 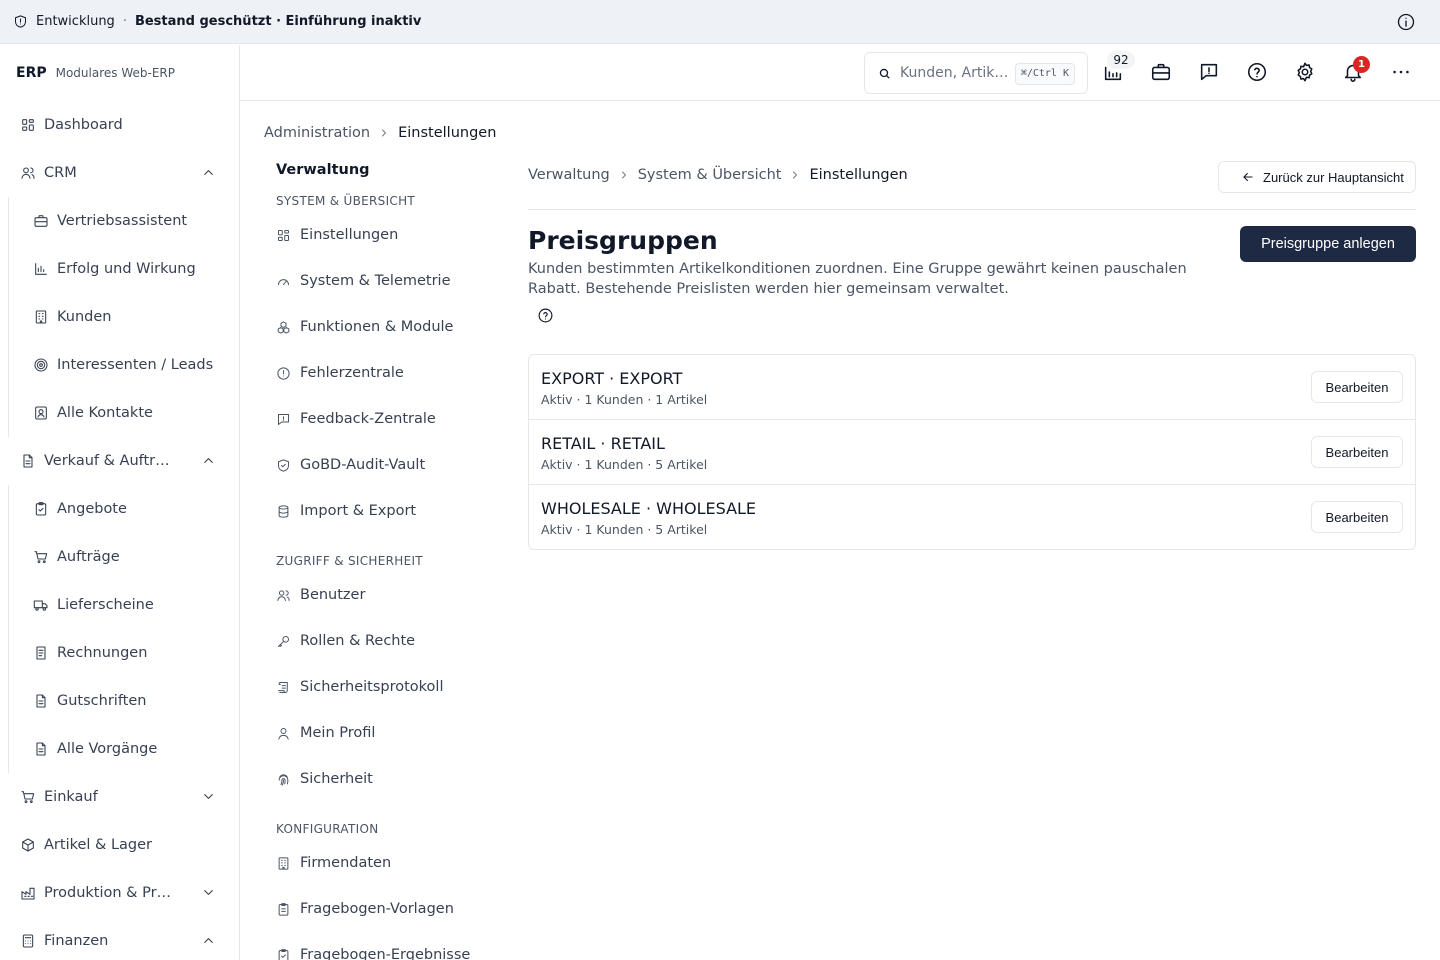 I want to click on sidebar-item-angebote: Angebote, so click(x=119, y=509).